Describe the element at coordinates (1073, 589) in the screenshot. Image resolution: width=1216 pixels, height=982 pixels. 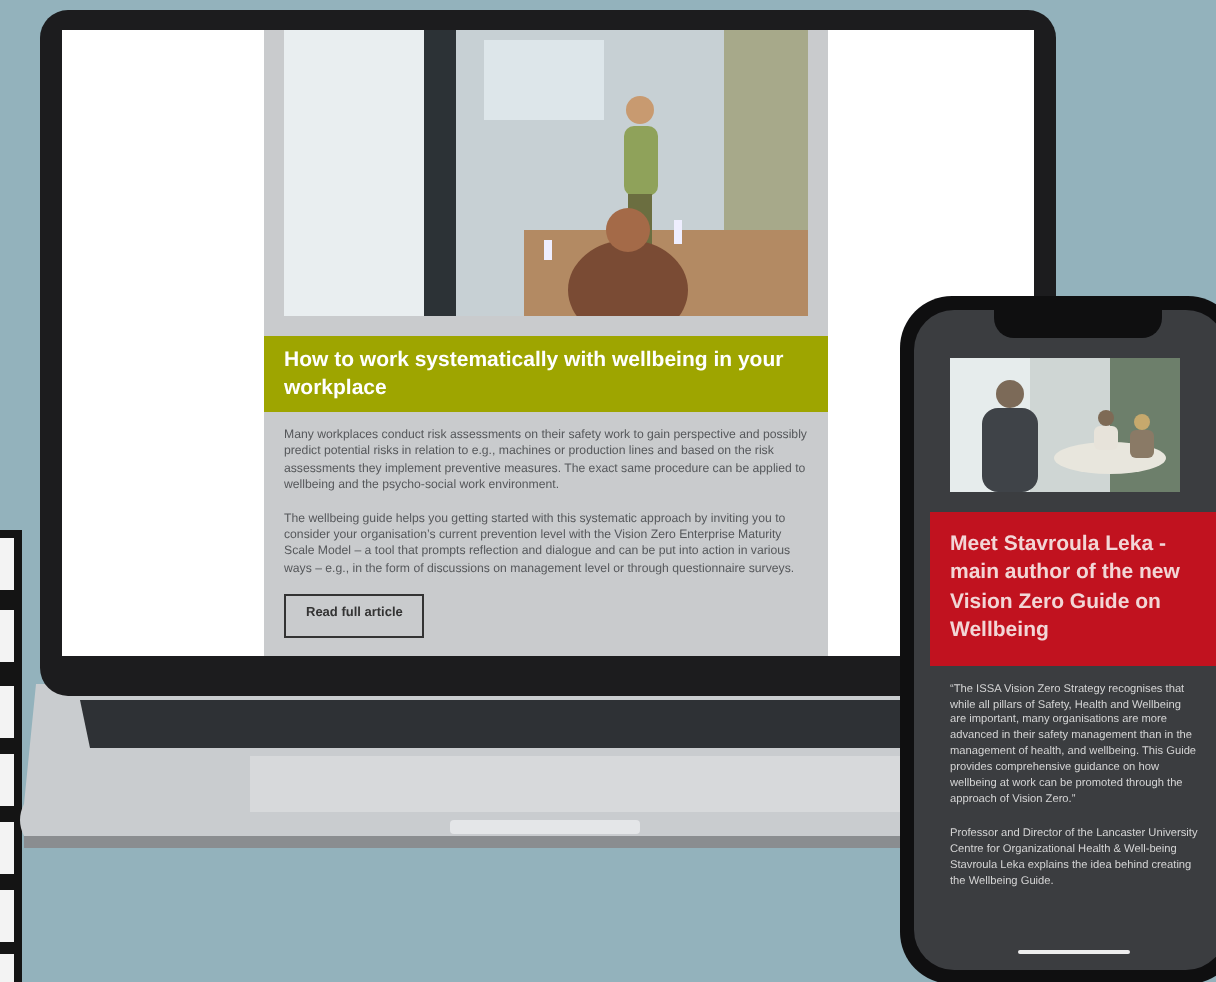
I see `phone-headline: Meet Stavroula Leka - main author of the new Vision Zero Guide on Wellbeing` at that location.